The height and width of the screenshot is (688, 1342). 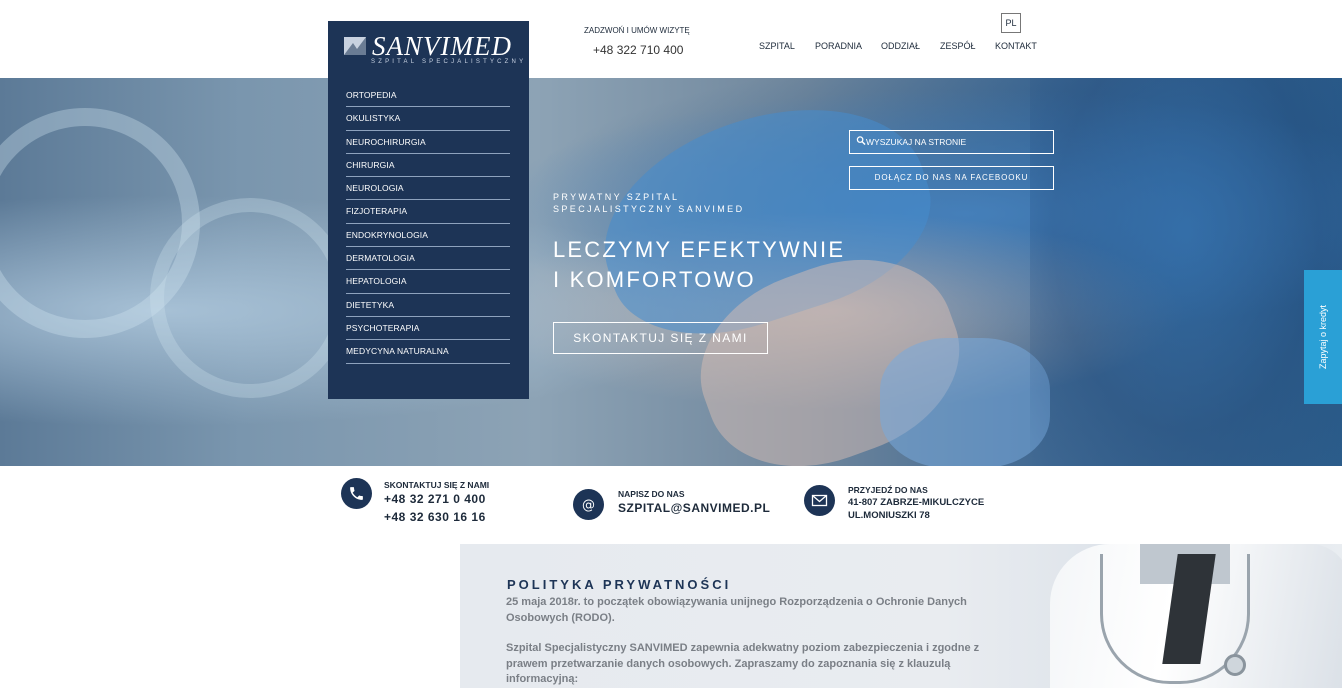 What do you see at coordinates (649, 209) in the screenshot?
I see `hero-eyebrow-line2: SPECJALISTYCZNY SANVIMED` at bounding box center [649, 209].